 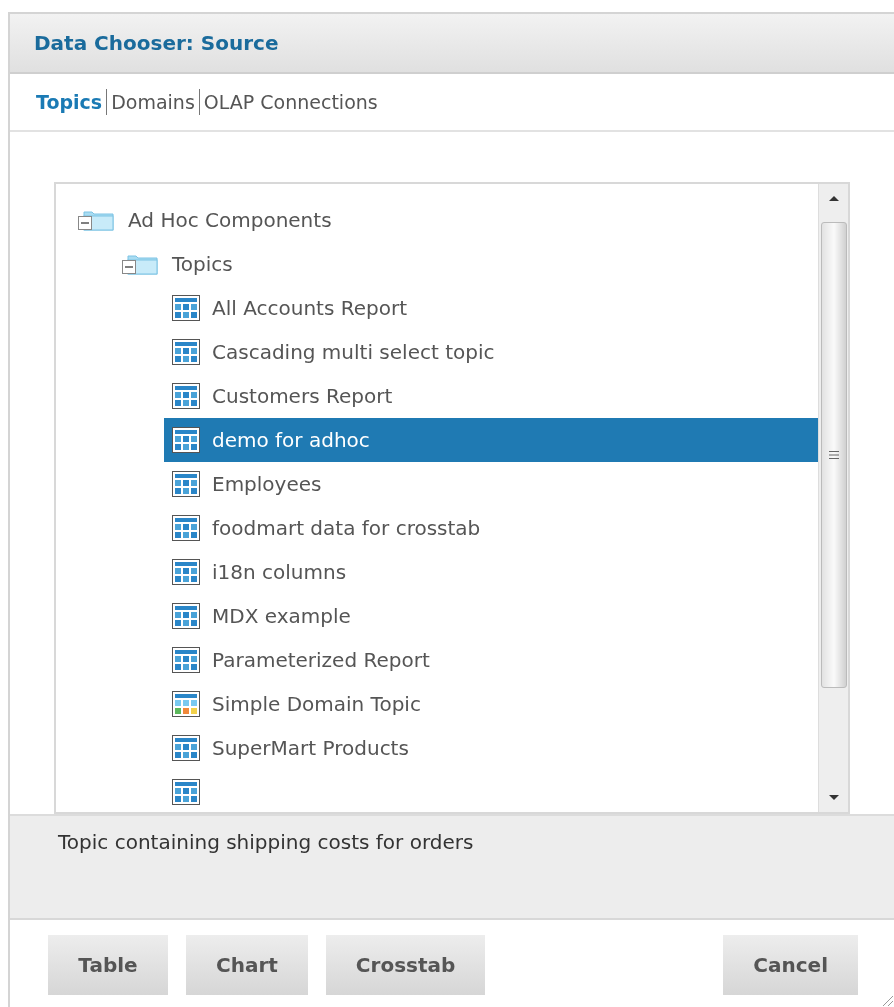 I want to click on description-text: Topic containing shipping costs for orders, so click(x=266, y=842).